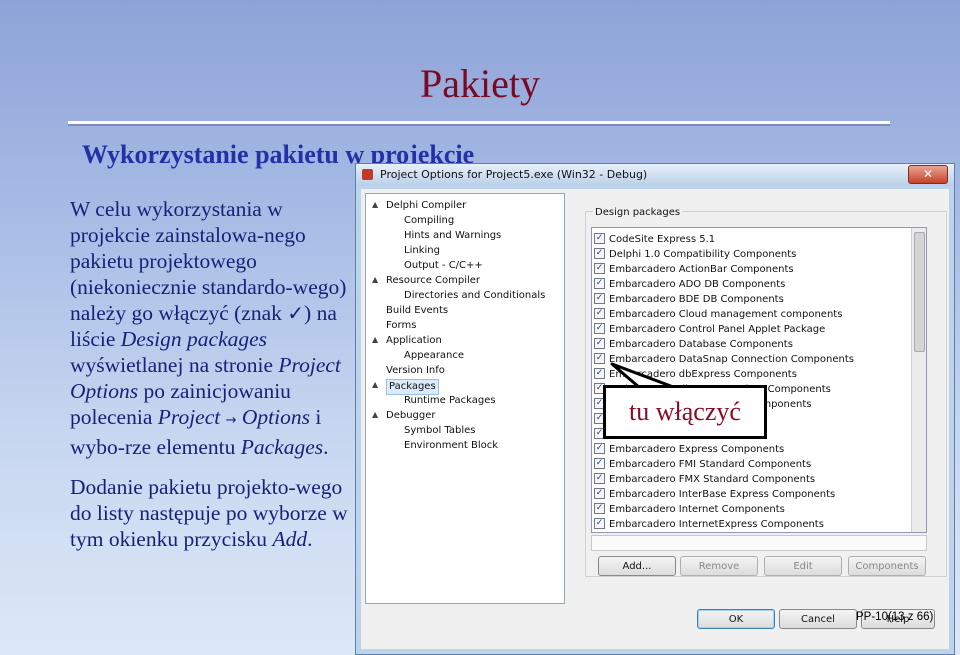 The width and height of the screenshot is (960, 655). Describe the element at coordinates (697, 449) in the screenshot. I see `package-label: Embarcadero Express Components` at that location.